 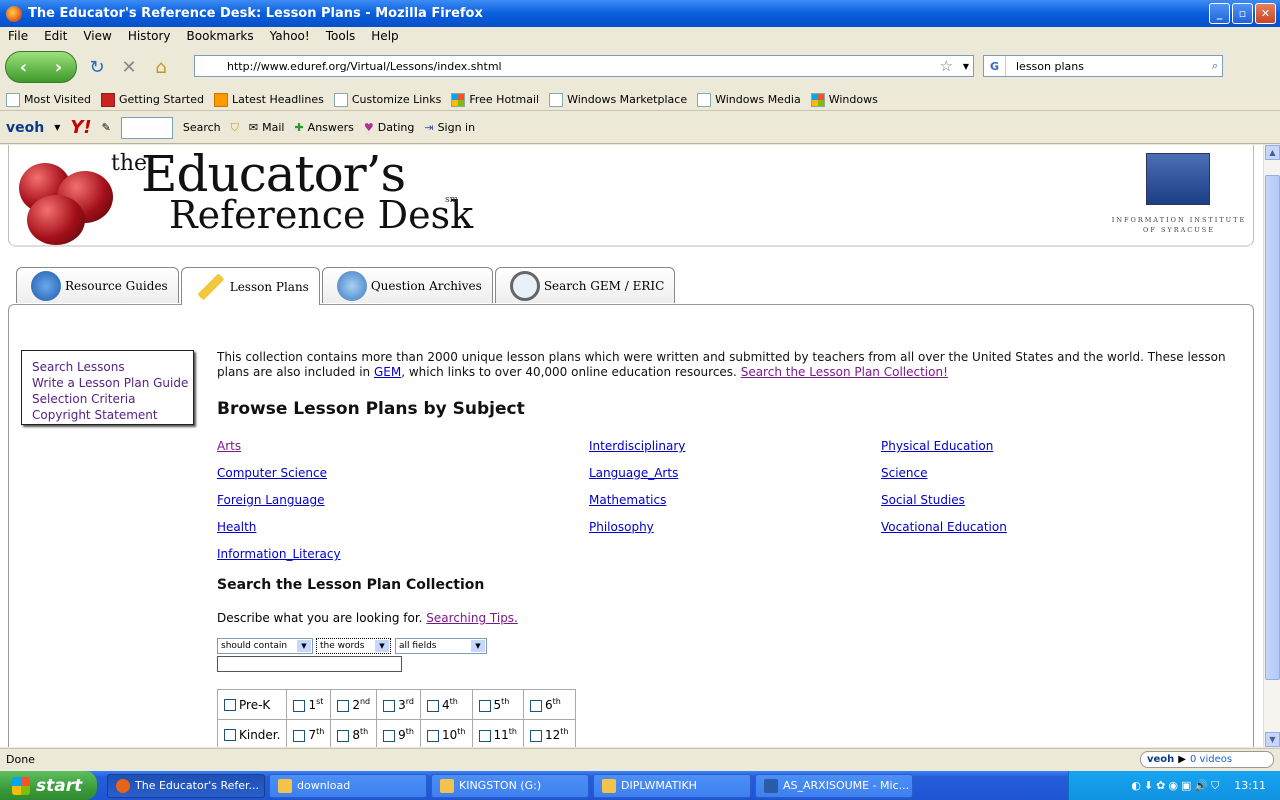 What do you see at coordinates (265, 646) in the screenshot?
I see `select-should-contain: should contain ▼` at bounding box center [265, 646].